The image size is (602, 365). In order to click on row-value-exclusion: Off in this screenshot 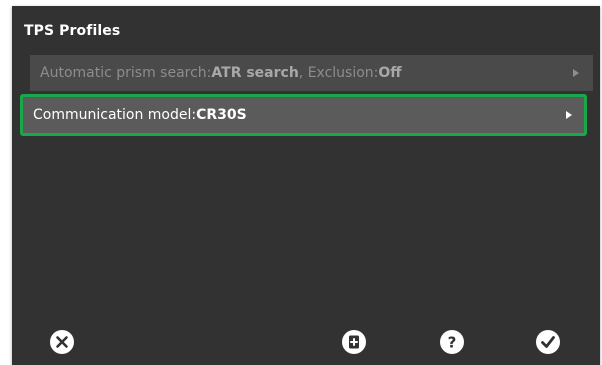, I will do `click(390, 73)`.